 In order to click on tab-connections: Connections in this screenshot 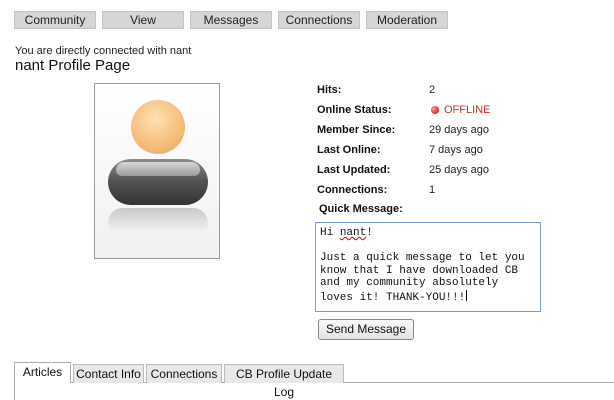, I will do `click(184, 373)`.